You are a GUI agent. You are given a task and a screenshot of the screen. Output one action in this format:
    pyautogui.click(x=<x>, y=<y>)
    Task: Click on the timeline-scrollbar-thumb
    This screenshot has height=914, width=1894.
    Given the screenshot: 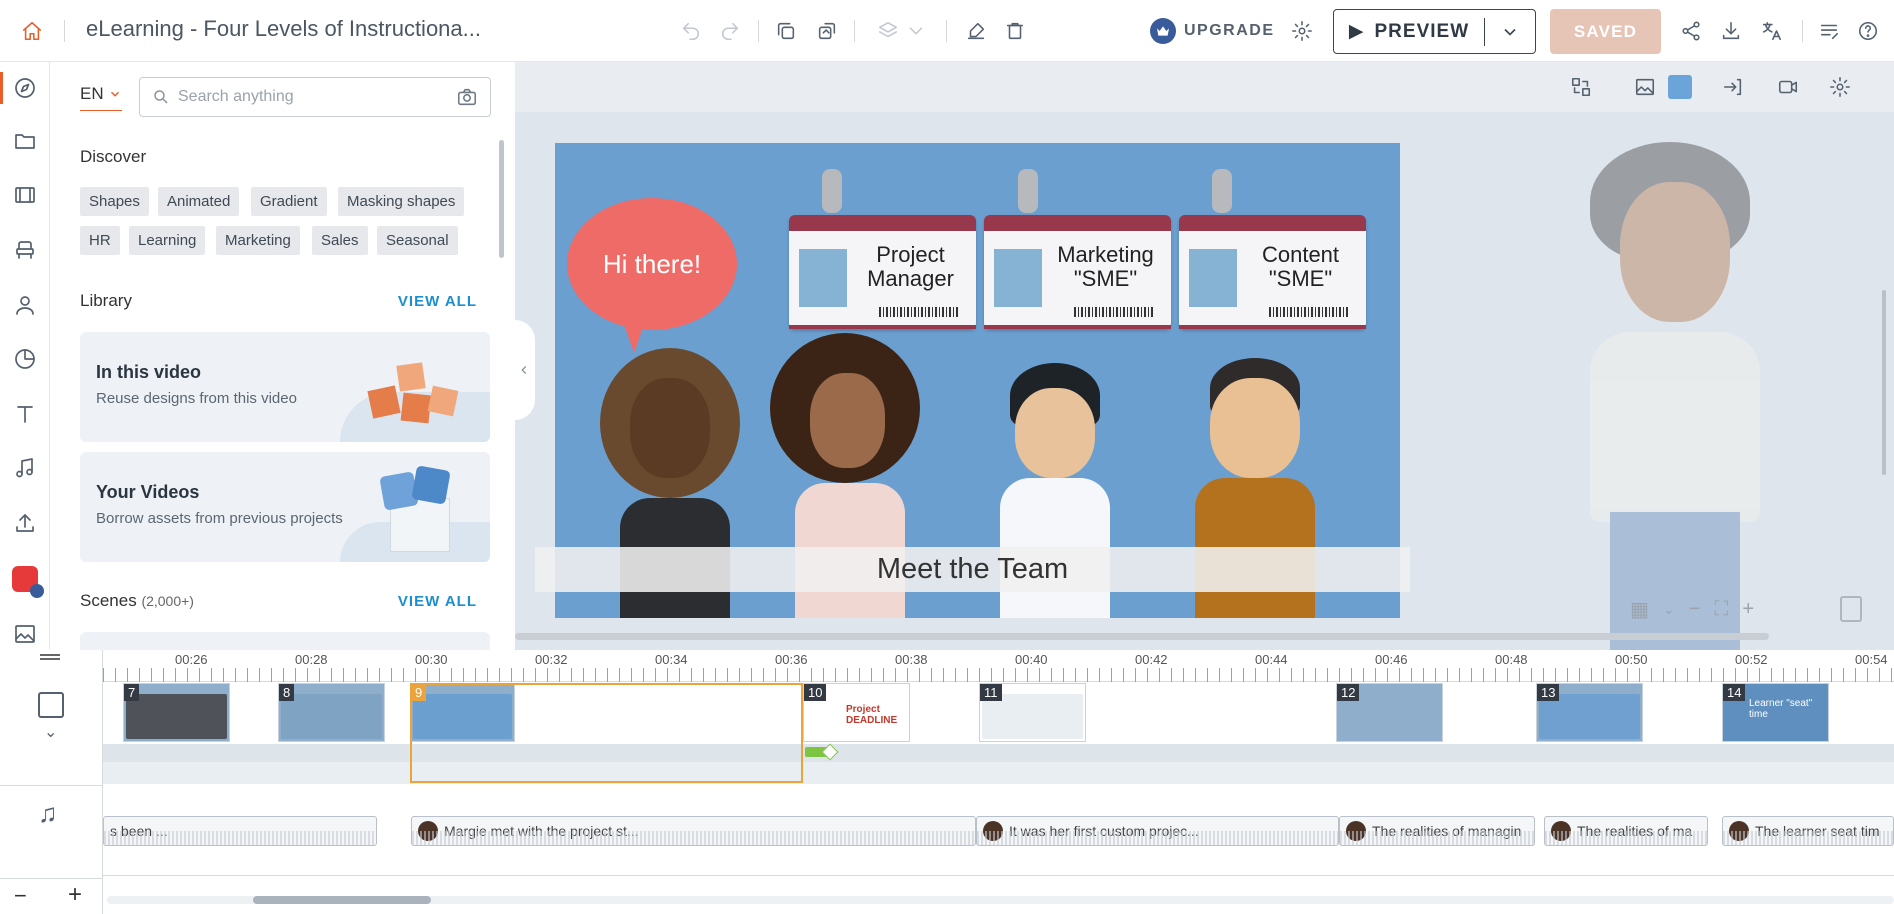 What is the action you would take?
    pyautogui.click(x=342, y=900)
    